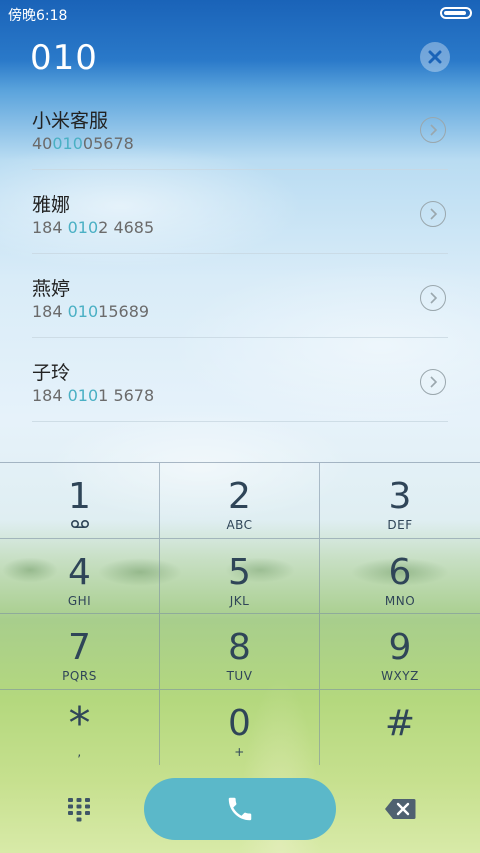 The width and height of the screenshot is (480, 853). What do you see at coordinates (64, 58) in the screenshot?
I see `dialed-number: 010` at bounding box center [64, 58].